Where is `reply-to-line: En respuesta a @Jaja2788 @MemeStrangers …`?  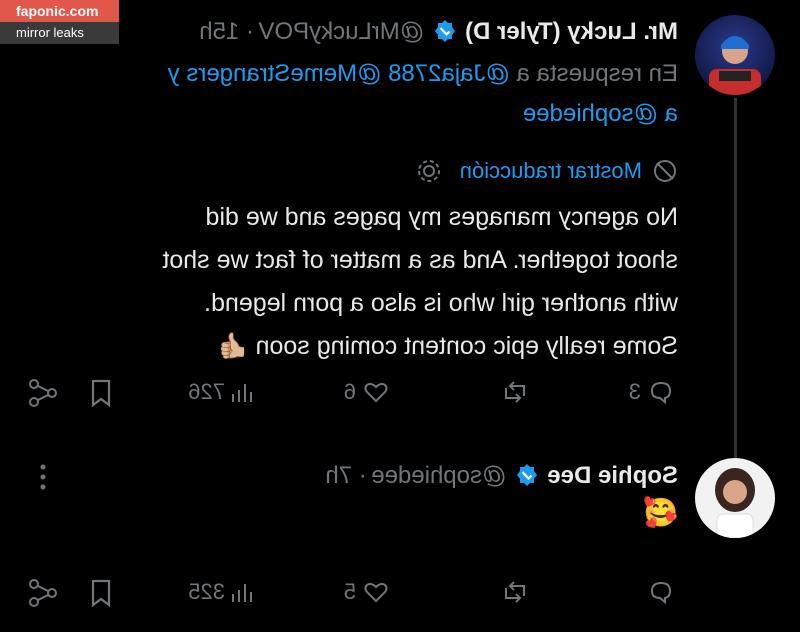
reply-to-line: En respuesta a @Jaja2788 @MemeStrangers … is located at coordinates (423, 74).